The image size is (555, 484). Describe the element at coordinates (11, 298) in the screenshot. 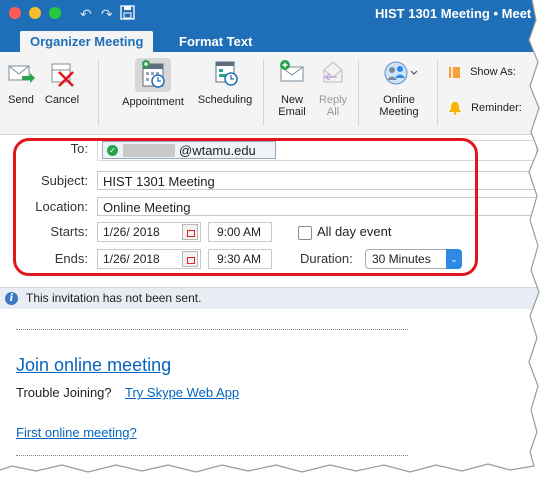

I see `info-icon: i` at that location.